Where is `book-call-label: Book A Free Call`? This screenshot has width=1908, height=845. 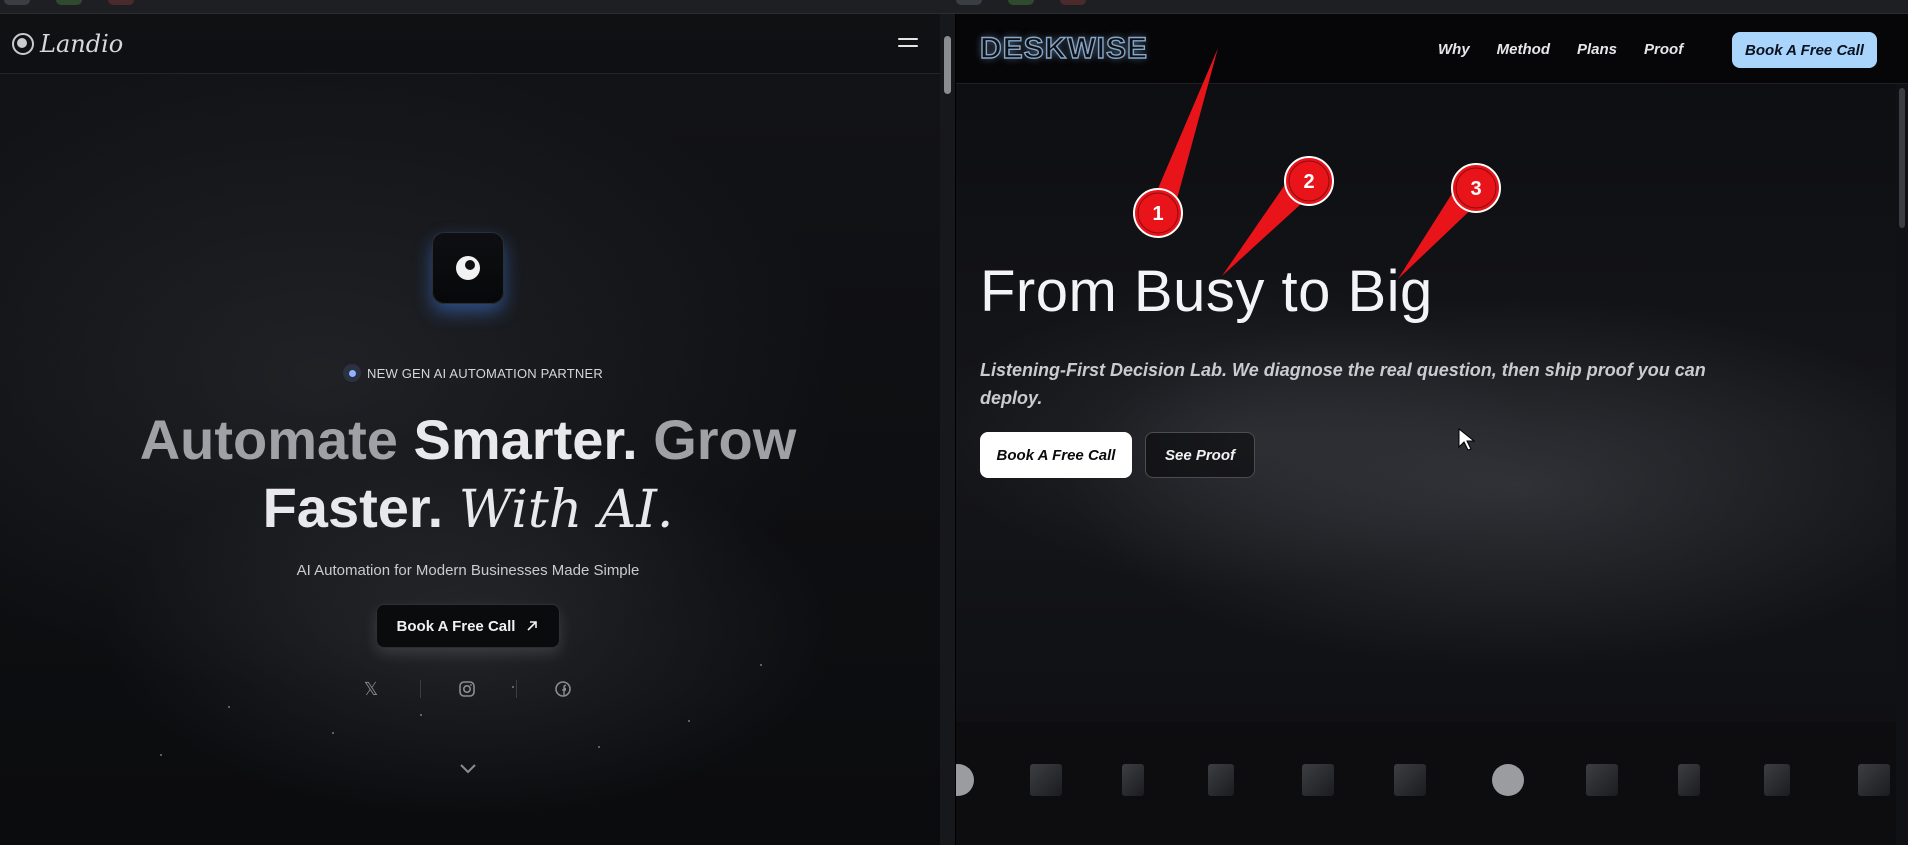
book-call-label: Book A Free Call is located at coordinates (456, 626).